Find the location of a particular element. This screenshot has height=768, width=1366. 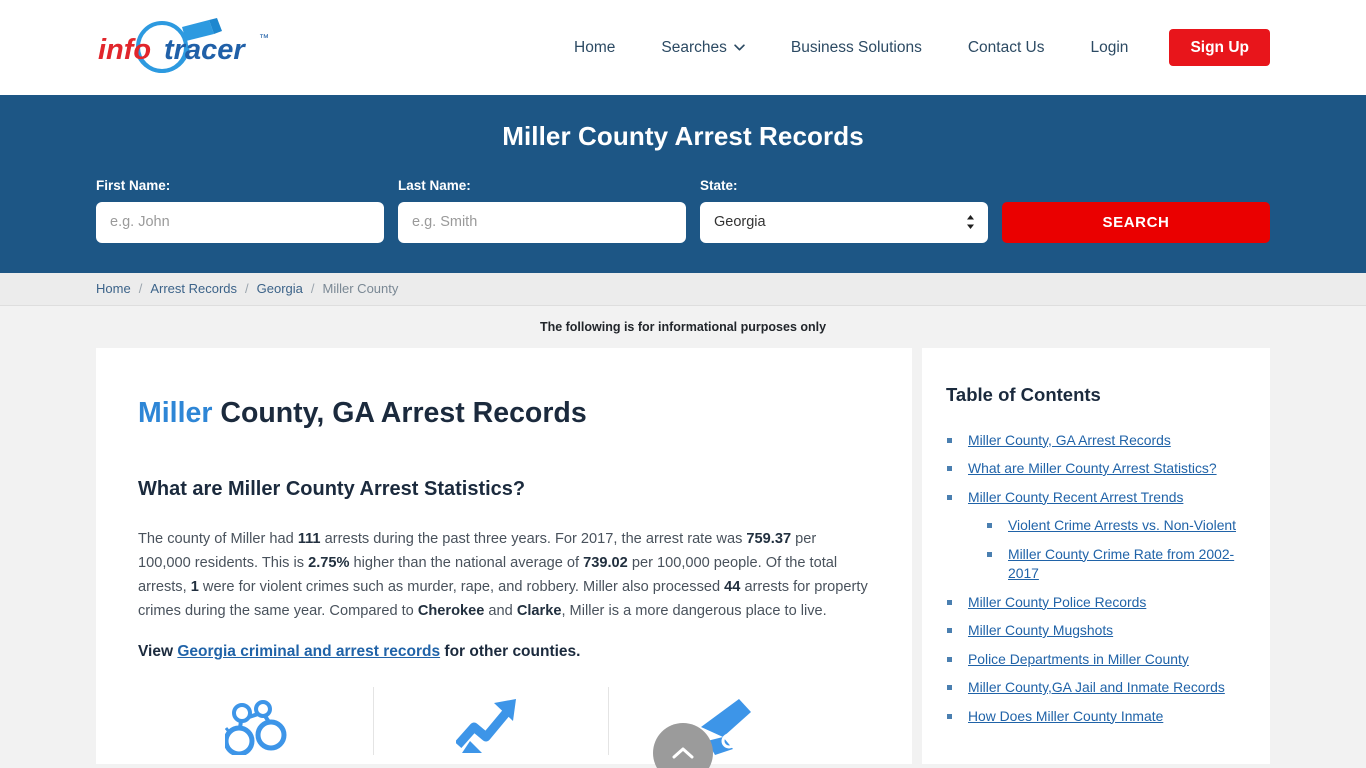

toc-item: Miller County,GA Jail and Inmate Records is located at coordinates (1096, 688).